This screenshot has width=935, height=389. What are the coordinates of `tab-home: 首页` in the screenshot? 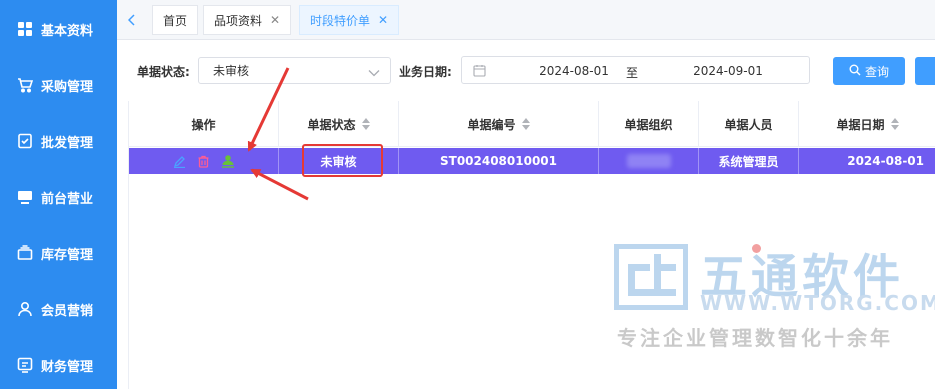 It's located at (175, 20).